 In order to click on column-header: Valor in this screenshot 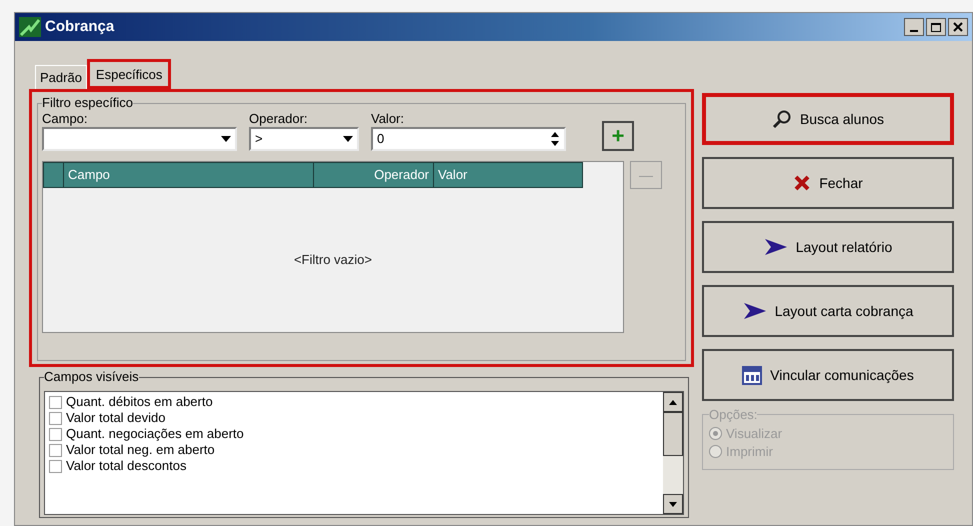, I will do `click(452, 175)`.